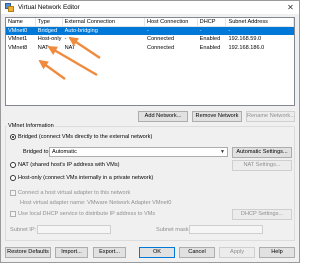 This screenshot has width=320, height=263. I want to click on subnet-ip-input, so click(74, 229).